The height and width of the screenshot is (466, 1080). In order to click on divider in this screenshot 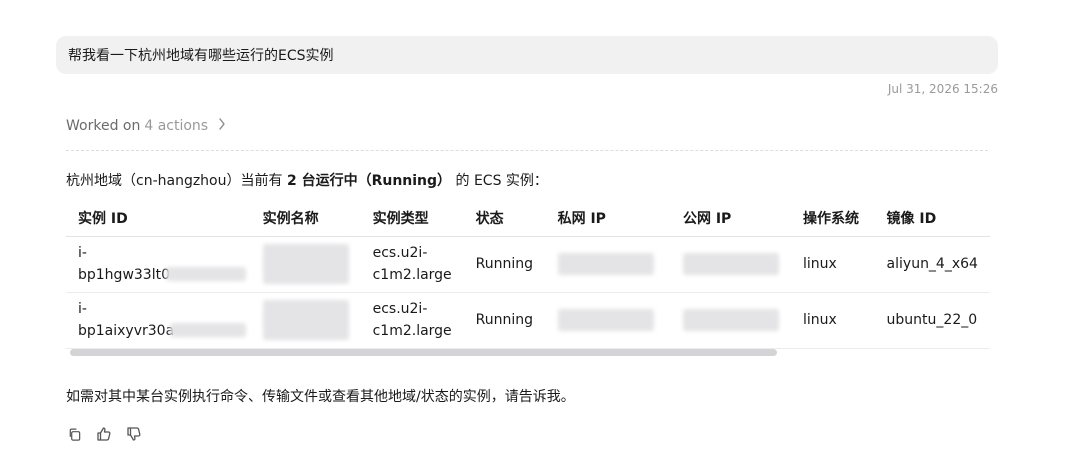, I will do `click(527, 150)`.